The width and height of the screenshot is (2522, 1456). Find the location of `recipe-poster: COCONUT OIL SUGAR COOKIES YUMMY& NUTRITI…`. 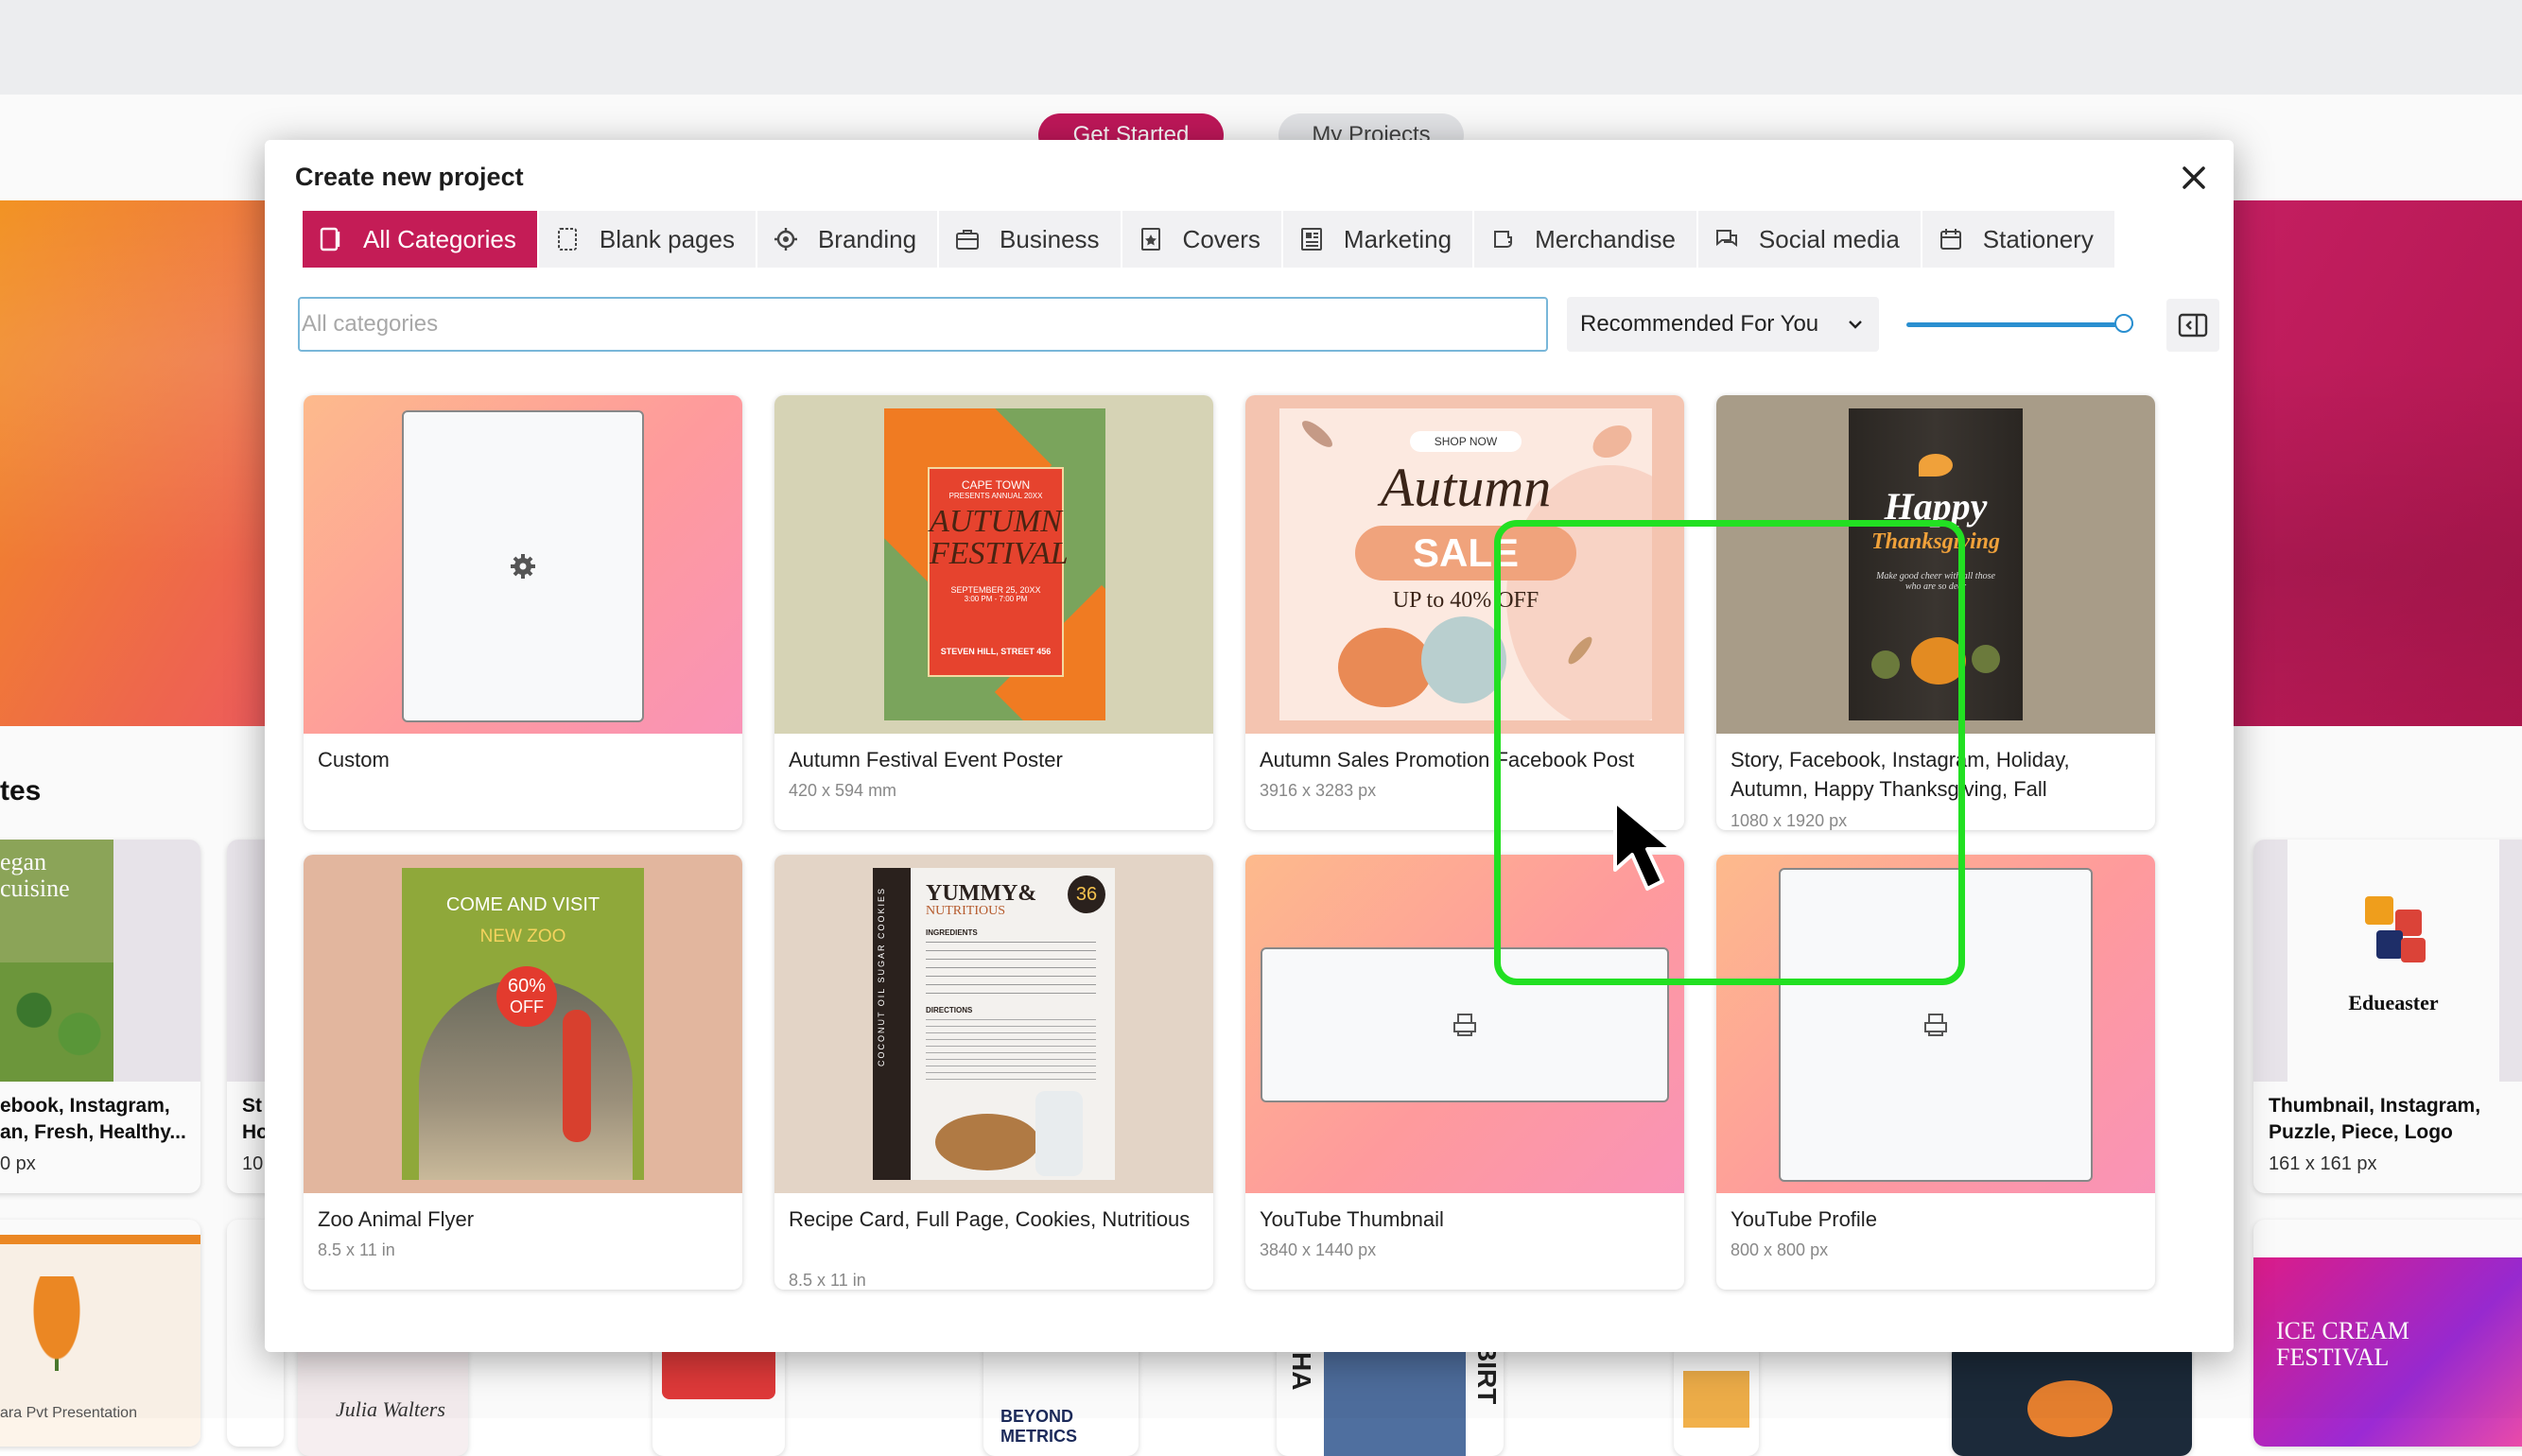

recipe-poster: COCONUT OIL SUGAR COOKIES YUMMY& NUTRITI… is located at coordinates (994, 1024).